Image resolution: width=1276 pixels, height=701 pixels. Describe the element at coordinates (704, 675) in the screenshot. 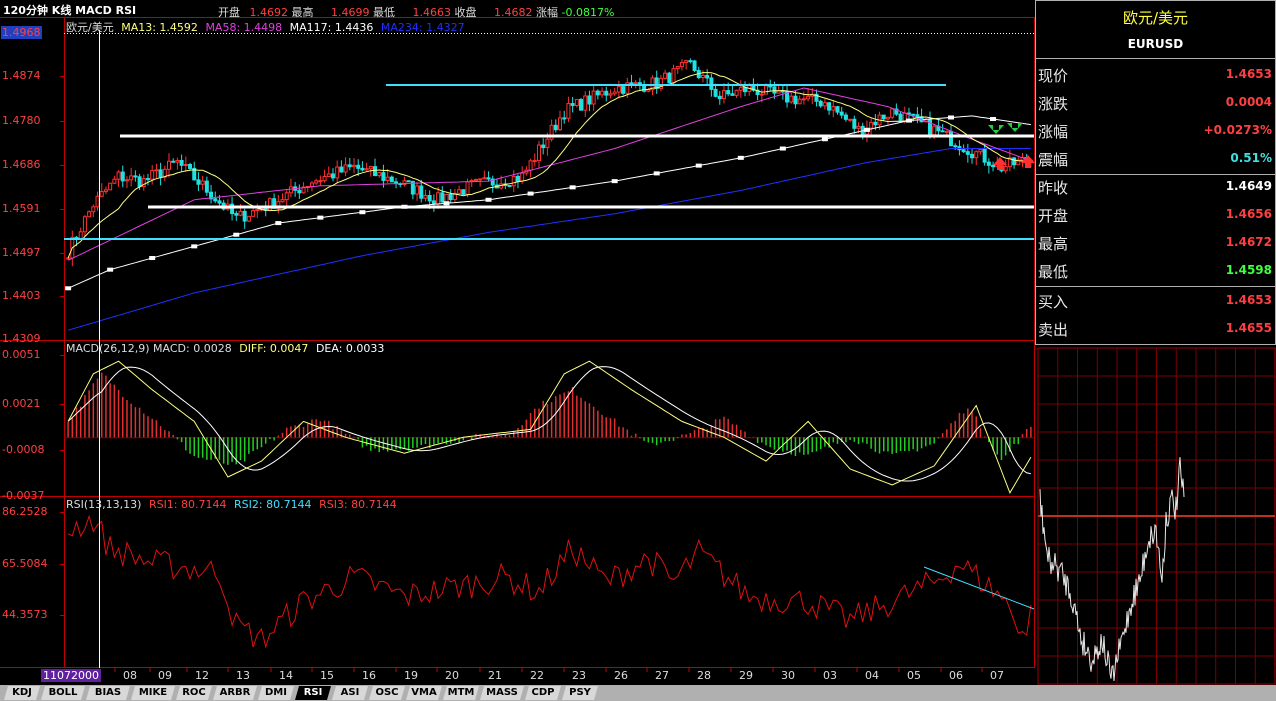

I see `x-date-tick: 28` at that location.